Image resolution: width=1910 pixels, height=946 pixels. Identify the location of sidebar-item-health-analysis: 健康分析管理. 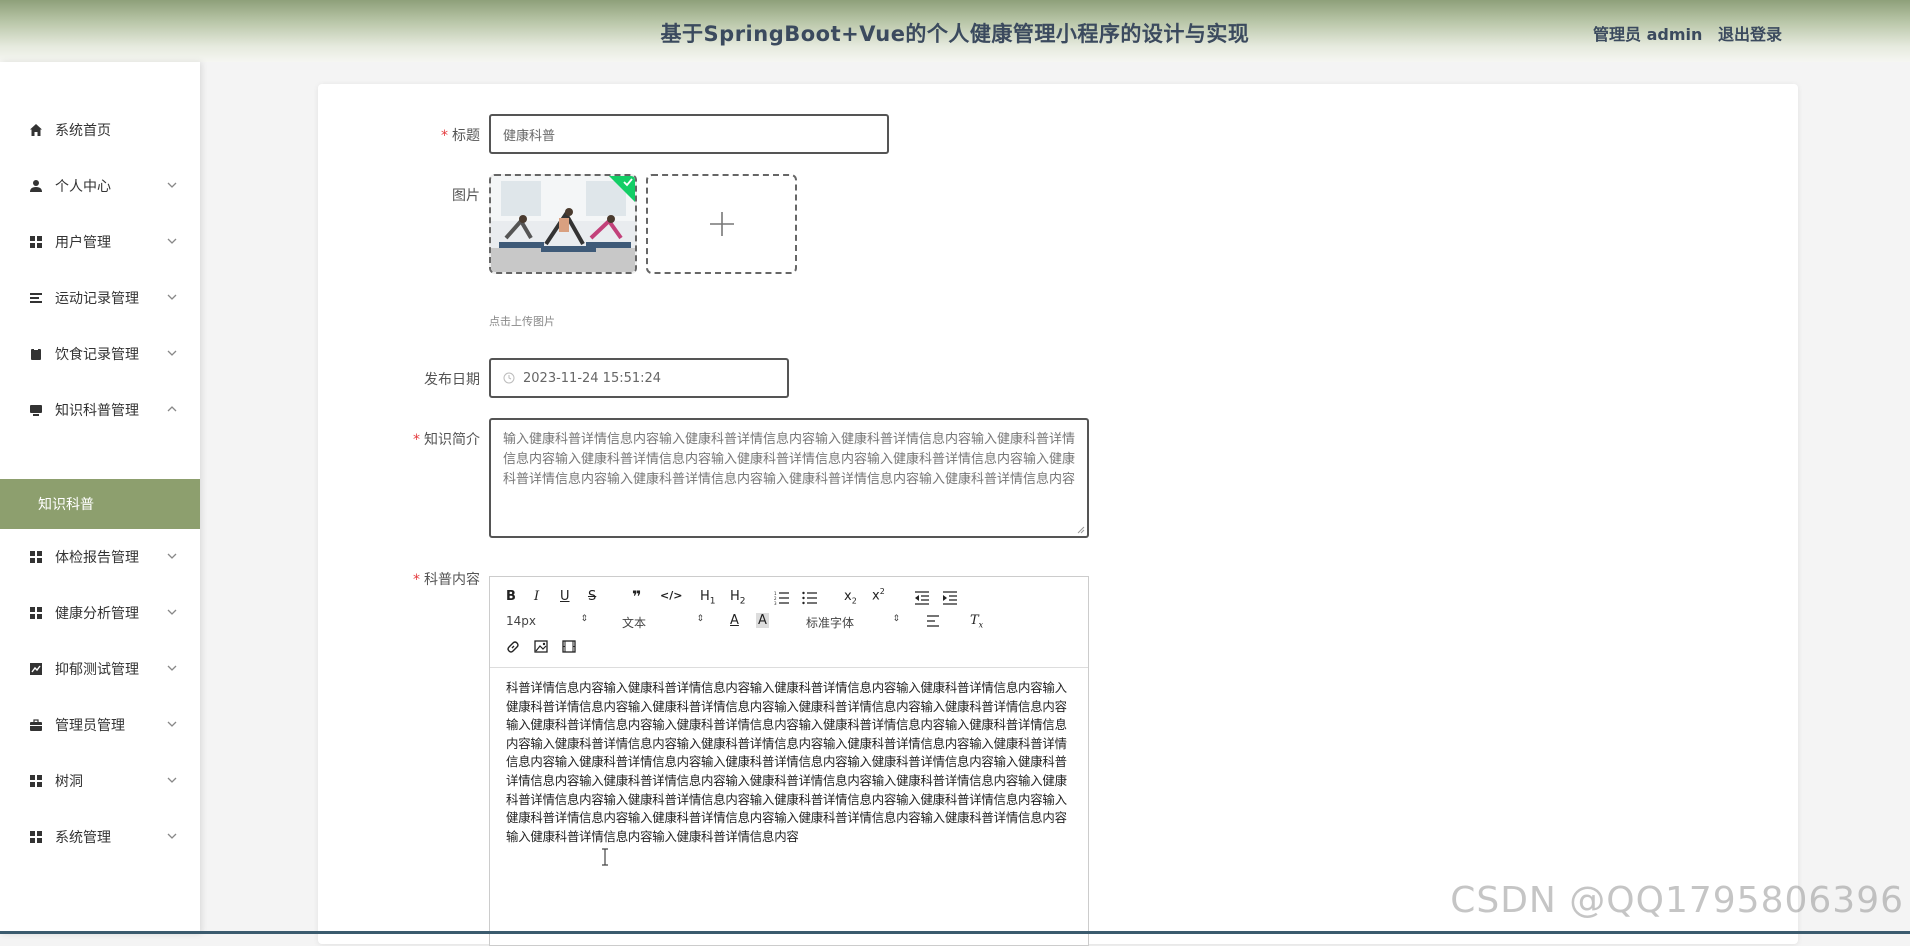
(100, 613).